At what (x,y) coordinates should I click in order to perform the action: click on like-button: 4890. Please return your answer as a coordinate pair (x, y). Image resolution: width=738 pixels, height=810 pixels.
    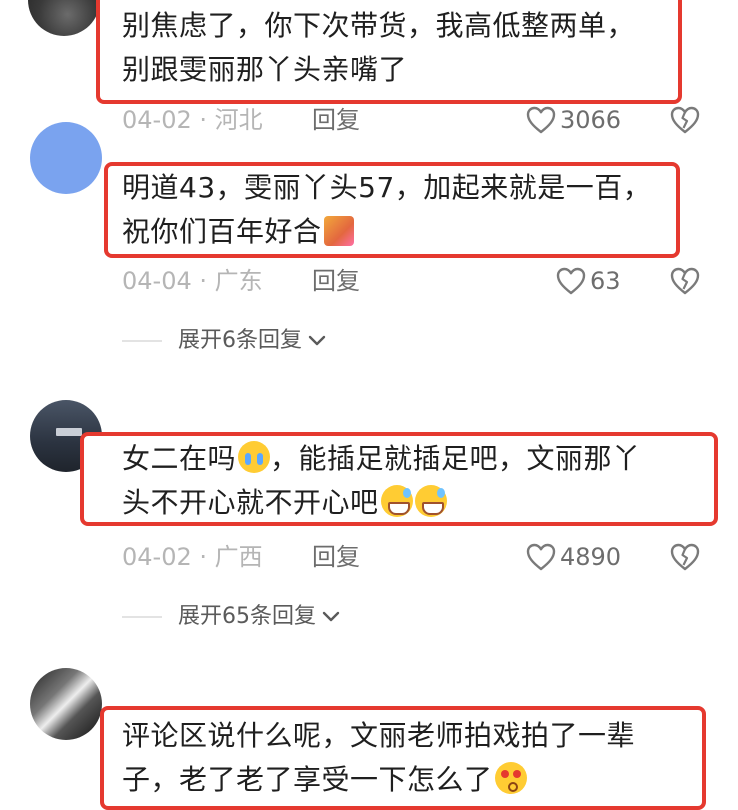
    Looking at the image, I should click on (573, 557).